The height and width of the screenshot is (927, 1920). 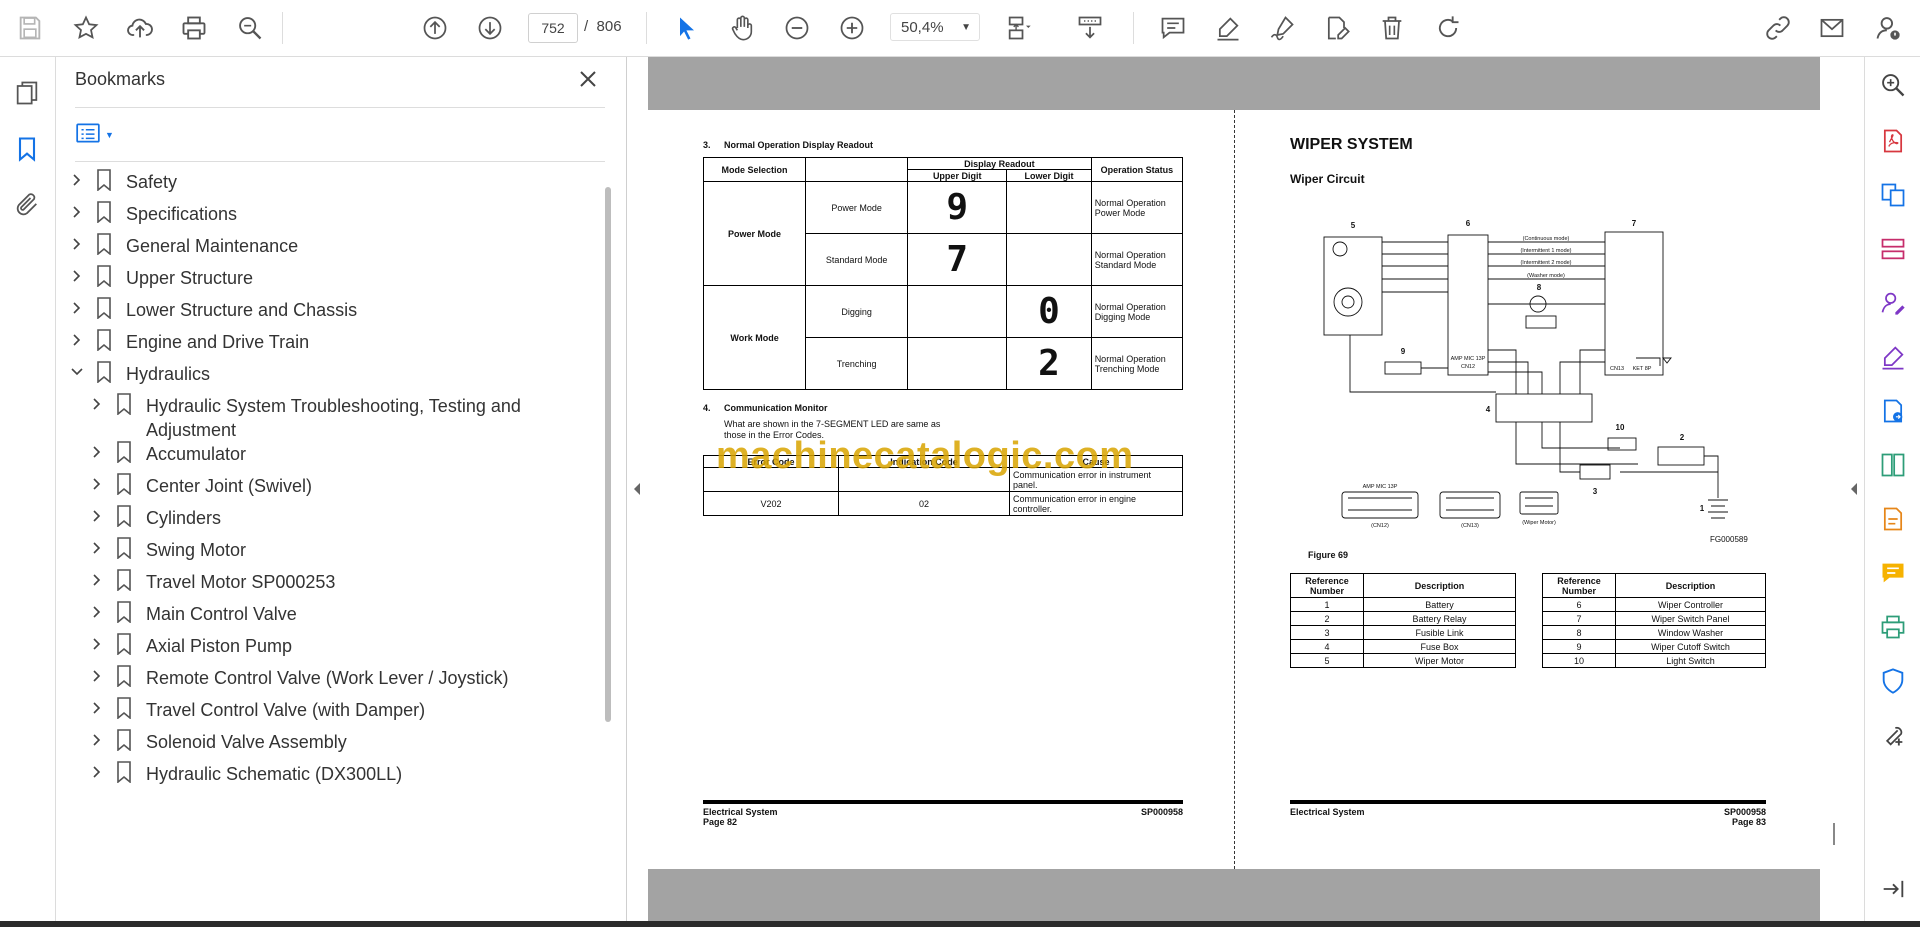 I want to click on account-icon, so click(x=1888, y=28).